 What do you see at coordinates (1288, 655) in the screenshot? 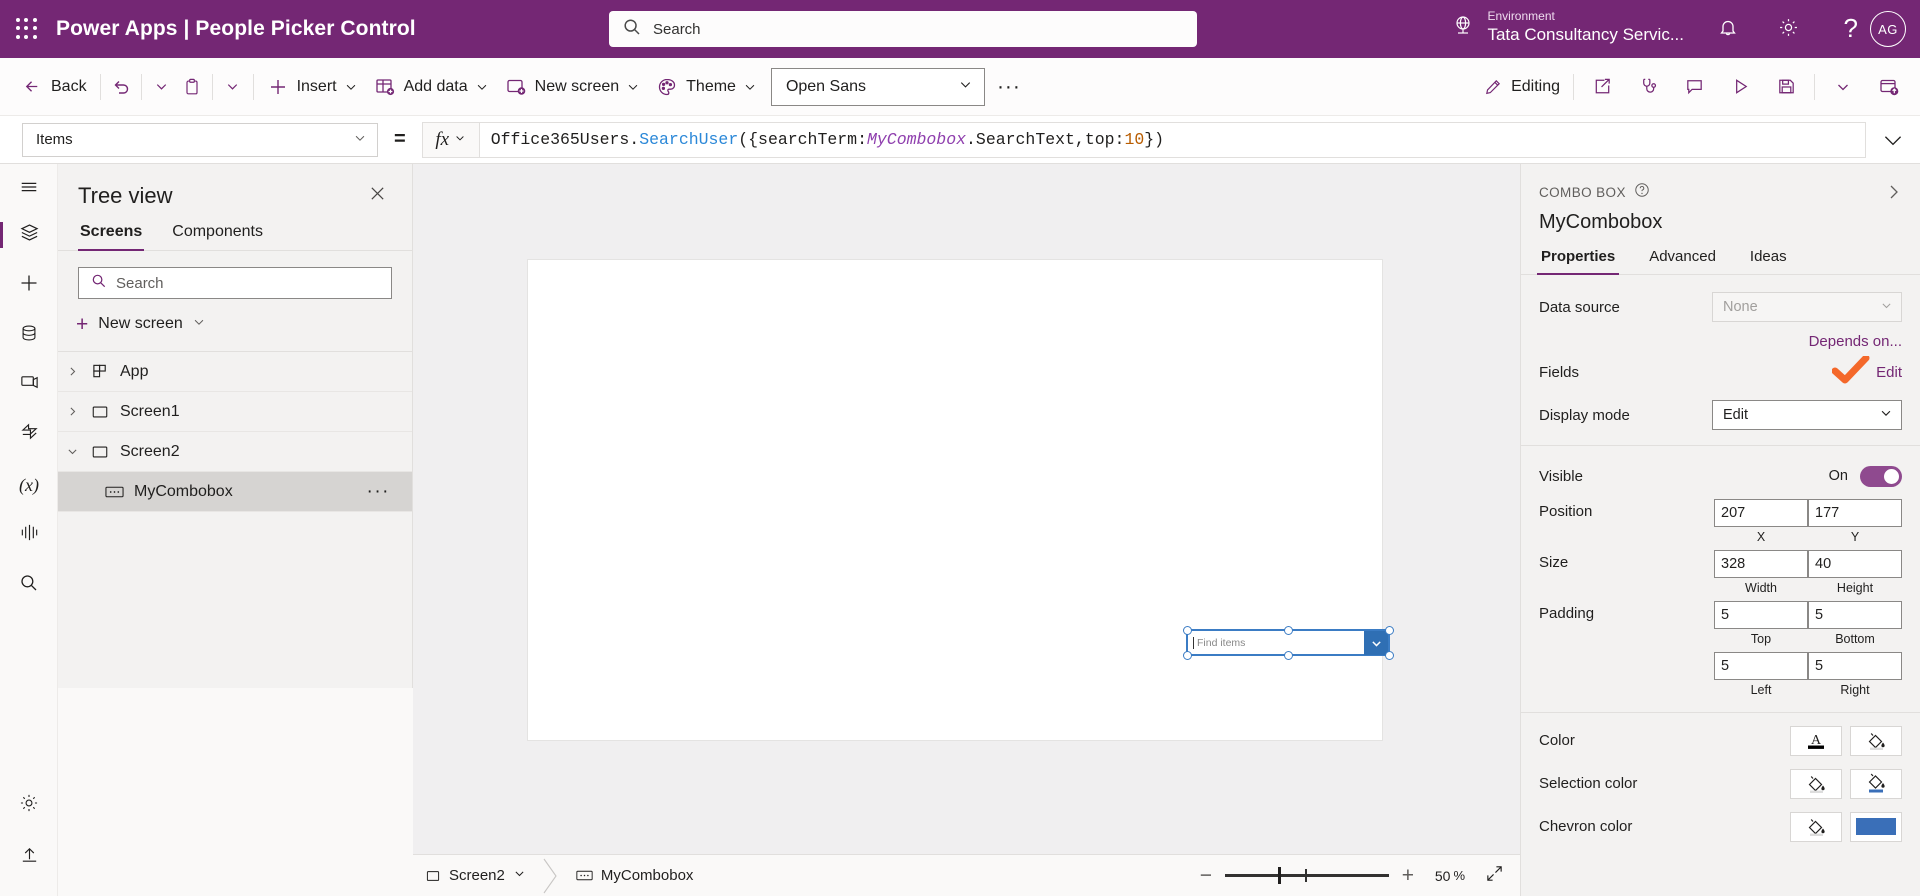
I see `resize-handle-bottom-center` at bounding box center [1288, 655].